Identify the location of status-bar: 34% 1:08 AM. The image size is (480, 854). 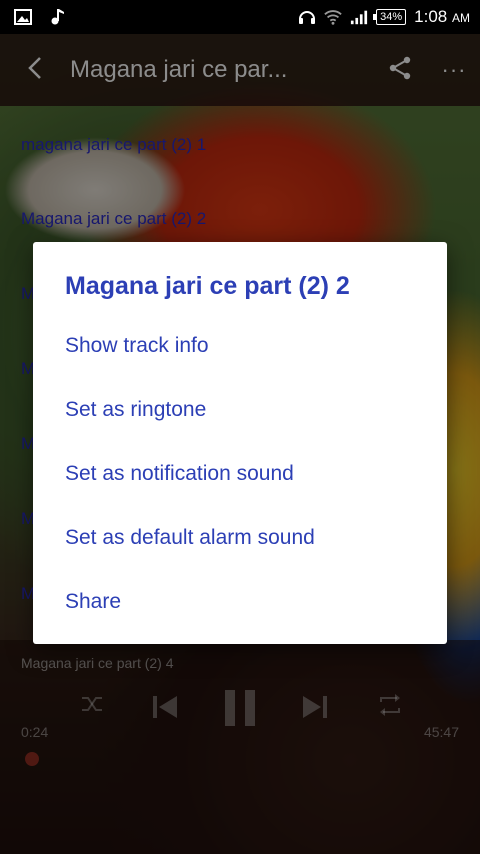
(240, 17).